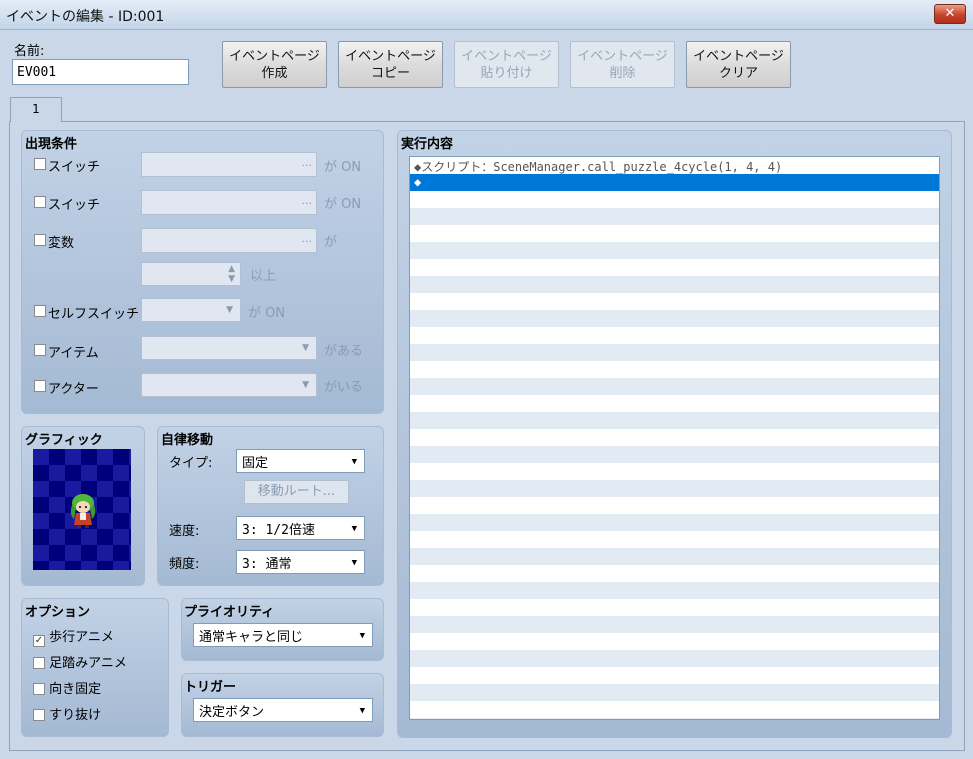 Image resolution: width=973 pixels, height=759 pixels. I want to click on spinner-down-icon: ▼, so click(231, 279).